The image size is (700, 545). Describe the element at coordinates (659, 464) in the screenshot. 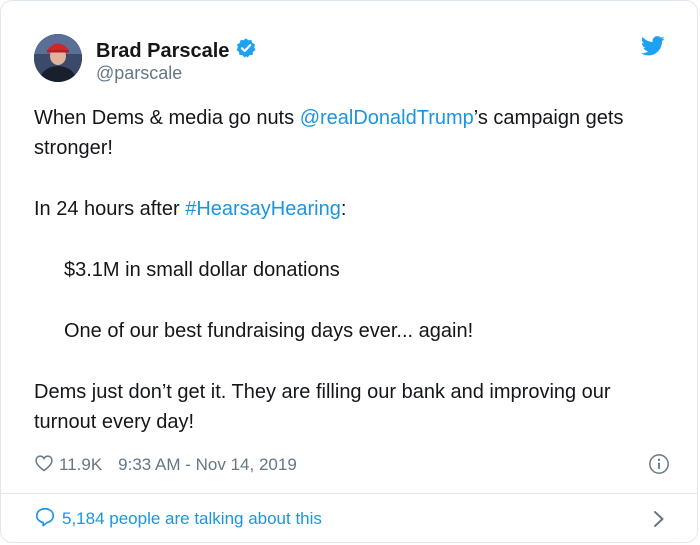

I see `info-icon` at that location.